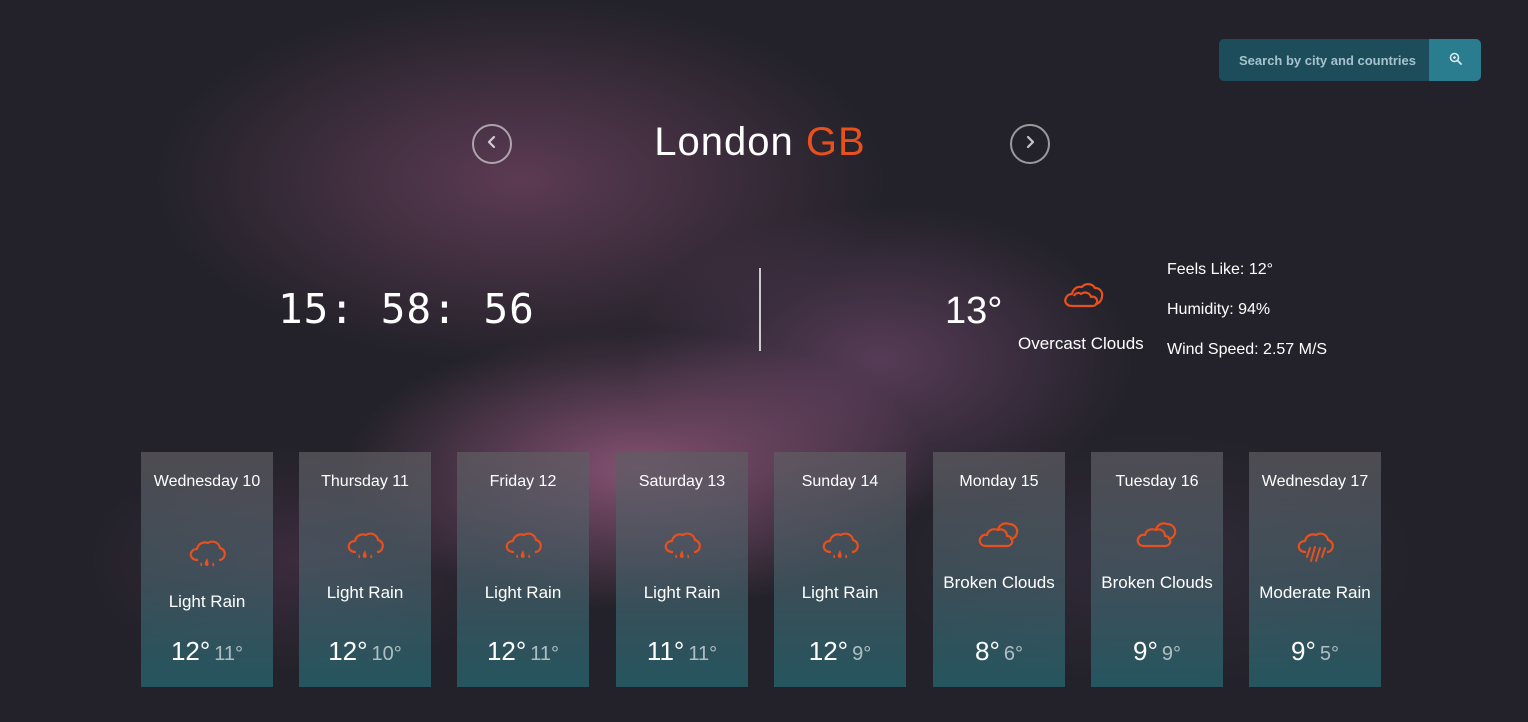  Describe the element at coordinates (1315, 548) in the screenshot. I see `cloud-showers-icon` at that location.